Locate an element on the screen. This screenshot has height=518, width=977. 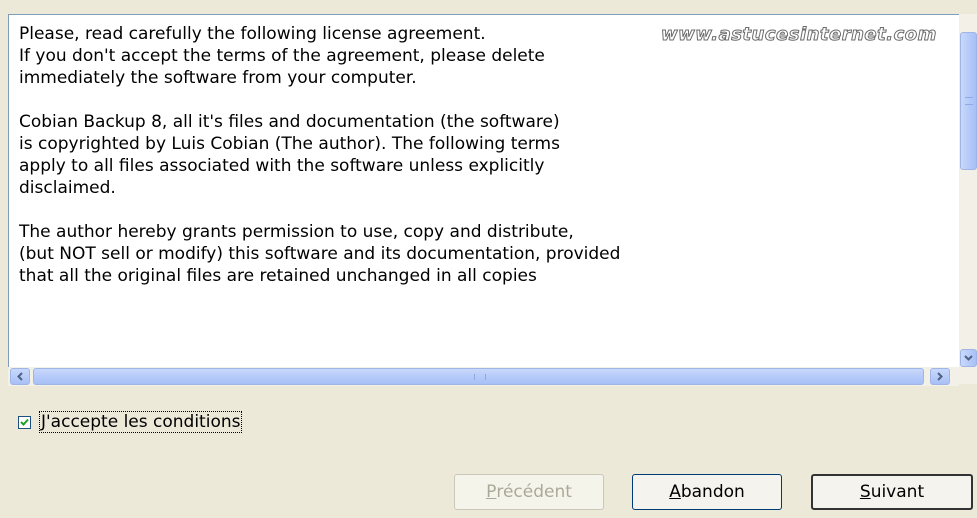
scroll-left-arrow-icon is located at coordinates (20, 376).